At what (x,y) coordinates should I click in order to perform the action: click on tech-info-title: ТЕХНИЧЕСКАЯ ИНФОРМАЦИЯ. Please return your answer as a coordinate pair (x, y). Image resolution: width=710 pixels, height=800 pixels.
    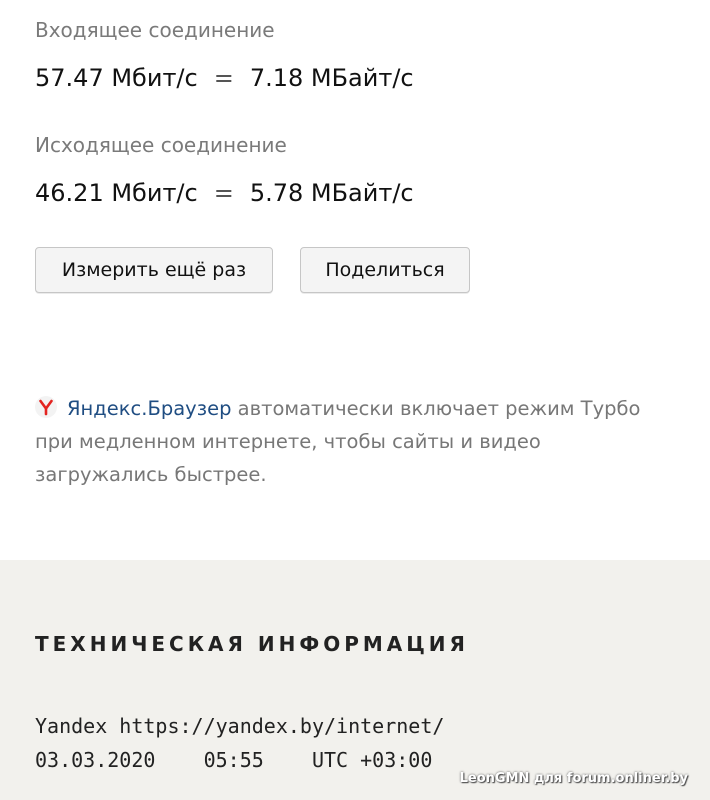
    Looking at the image, I should click on (252, 644).